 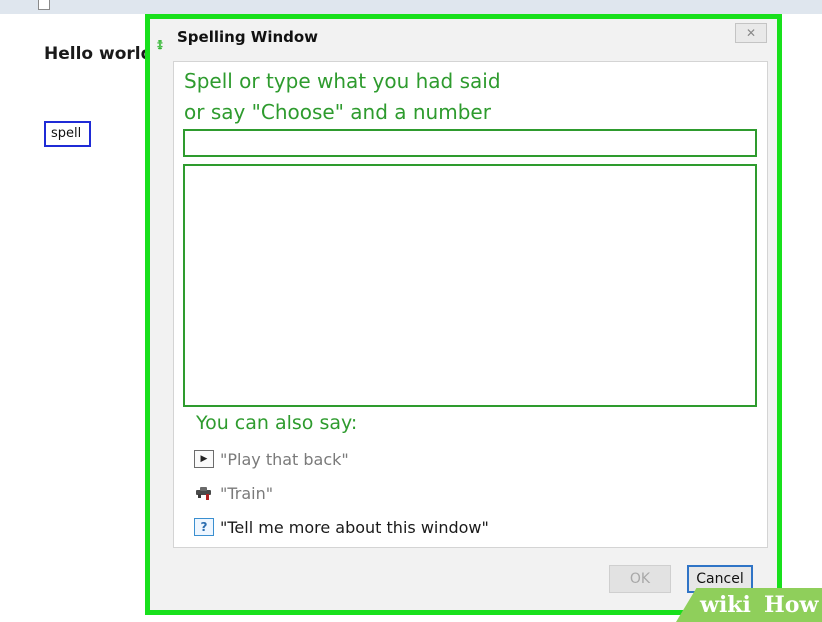 I want to click on also-say-heading: You can also say:, so click(x=277, y=423).